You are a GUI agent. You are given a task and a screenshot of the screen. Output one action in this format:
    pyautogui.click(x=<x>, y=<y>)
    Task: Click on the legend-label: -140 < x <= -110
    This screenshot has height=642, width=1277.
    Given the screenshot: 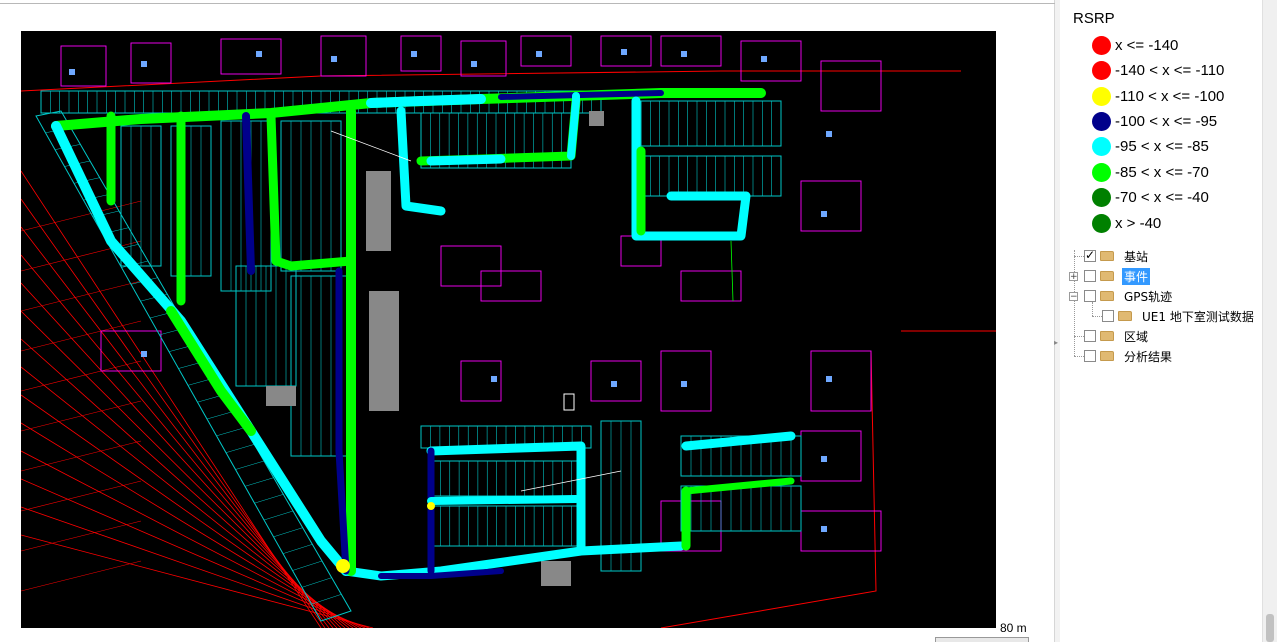 What is the action you would take?
    pyautogui.click(x=1170, y=70)
    